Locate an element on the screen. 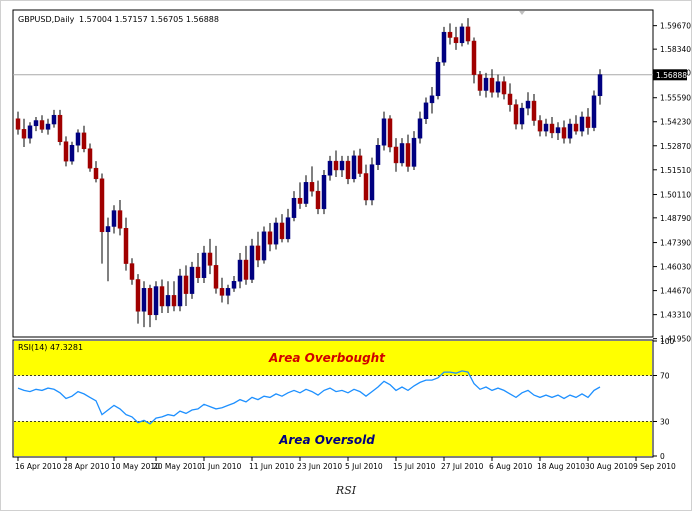 This screenshot has width=692, height=511. rsi-tick-label: 70 is located at coordinates (665, 376).